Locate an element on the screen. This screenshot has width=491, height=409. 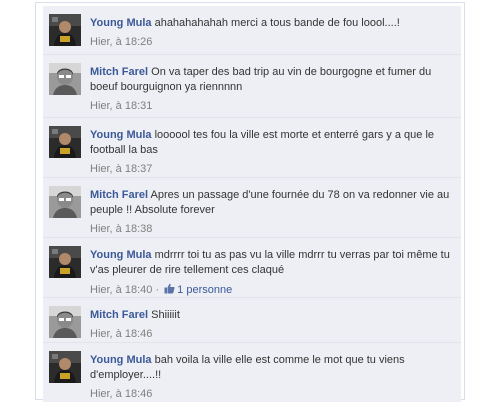
thumbs-up-icon is located at coordinates (169, 290).